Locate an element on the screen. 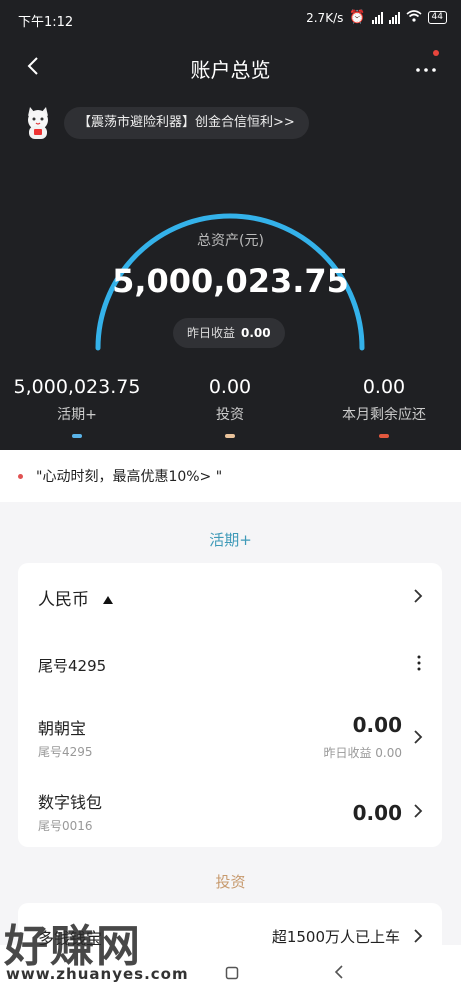 The width and height of the screenshot is (461, 1000). stat-huoqi: 5,000,023.75 活期+ is located at coordinates (77, 407).